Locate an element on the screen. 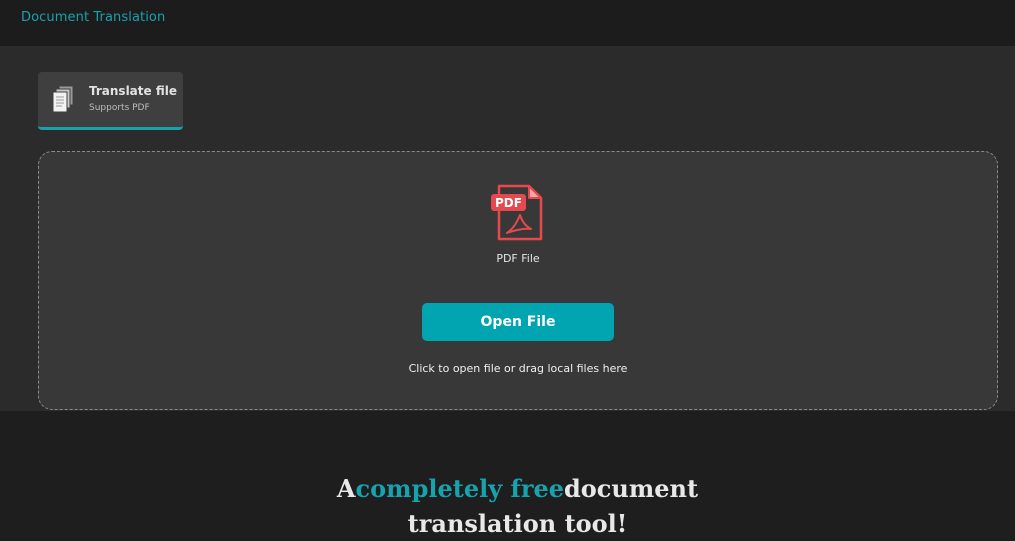 The height and width of the screenshot is (541, 1015). pdf-icon-label: PDF is located at coordinates (508, 203).